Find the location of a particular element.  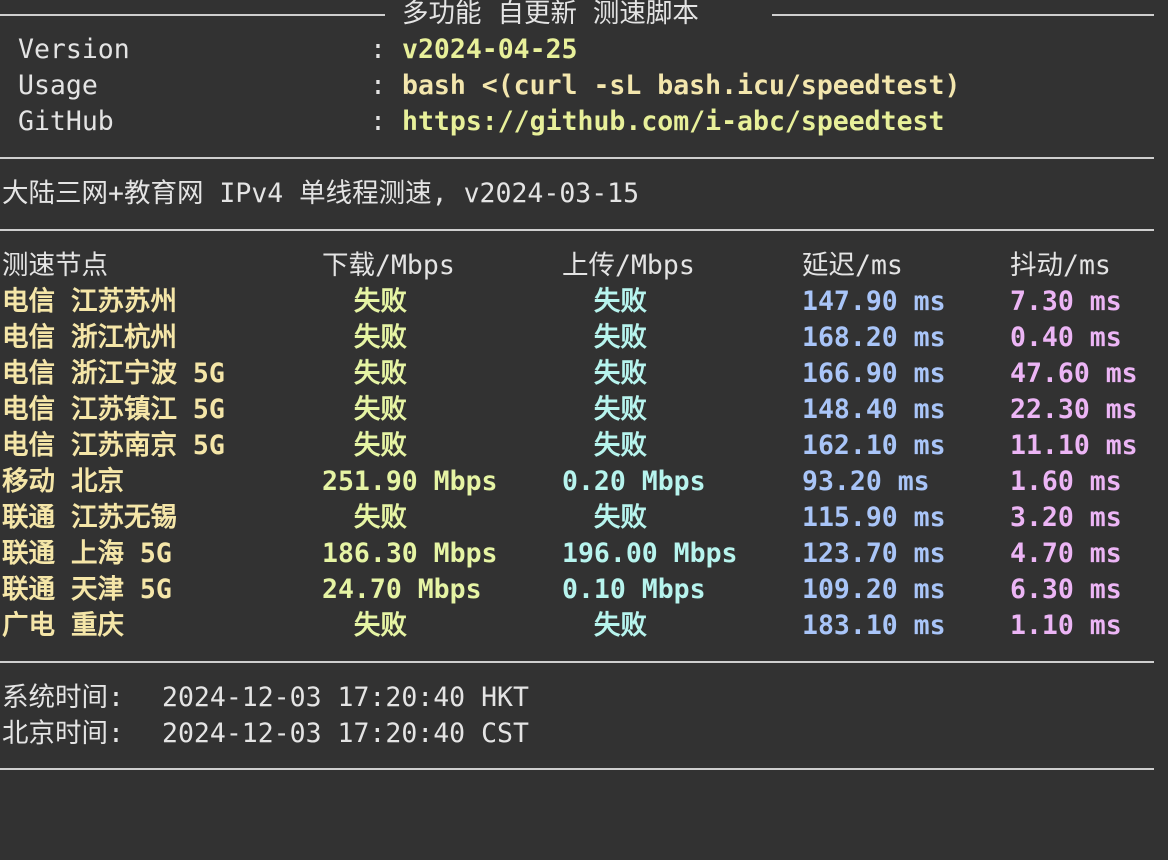

col-header-node: 测速节点 is located at coordinates (55, 265).